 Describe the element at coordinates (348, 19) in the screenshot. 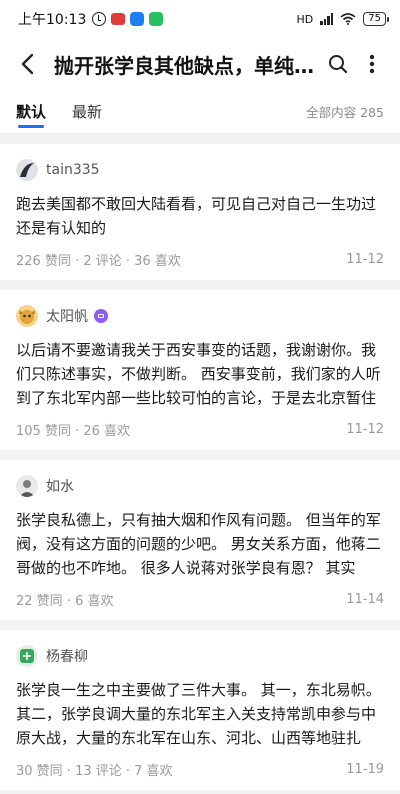

I see `wifi-icon` at that location.